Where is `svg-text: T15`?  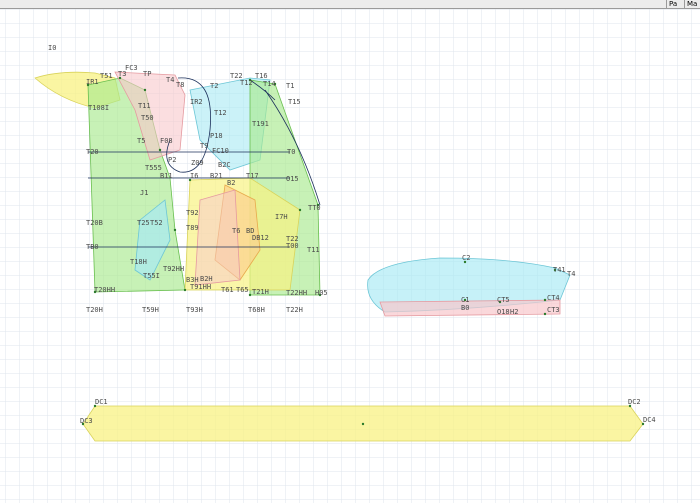
svg-text: T15 is located at coordinates (294, 102).